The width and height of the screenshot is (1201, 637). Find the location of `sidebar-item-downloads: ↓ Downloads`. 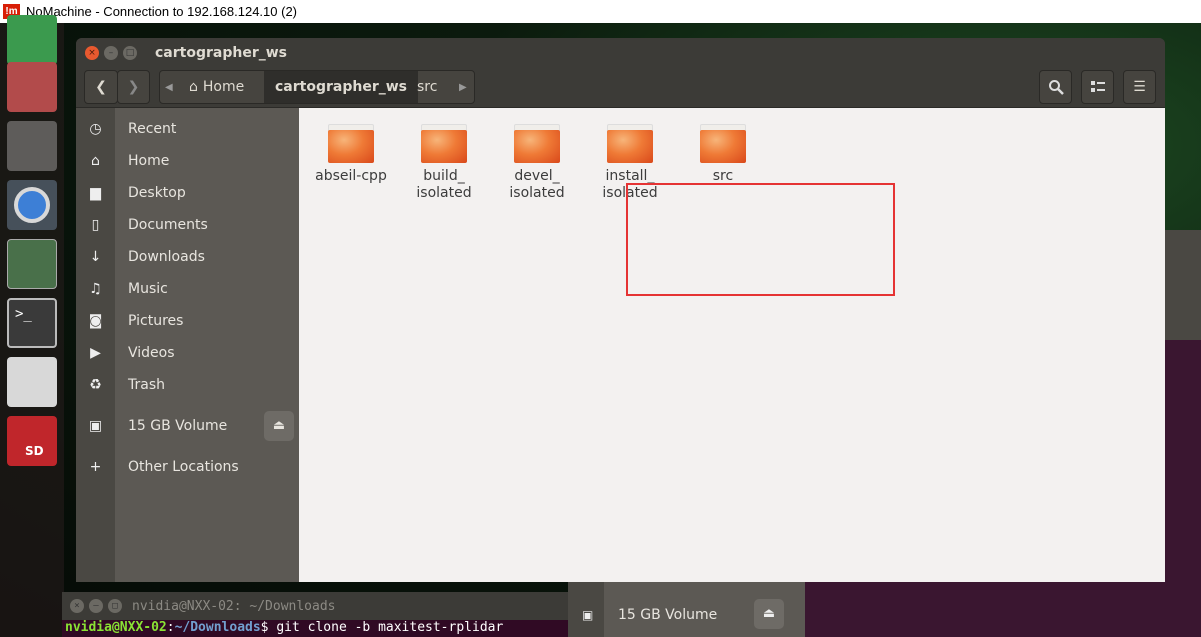

sidebar-item-downloads: ↓ Downloads is located at coordinates (187, 257).